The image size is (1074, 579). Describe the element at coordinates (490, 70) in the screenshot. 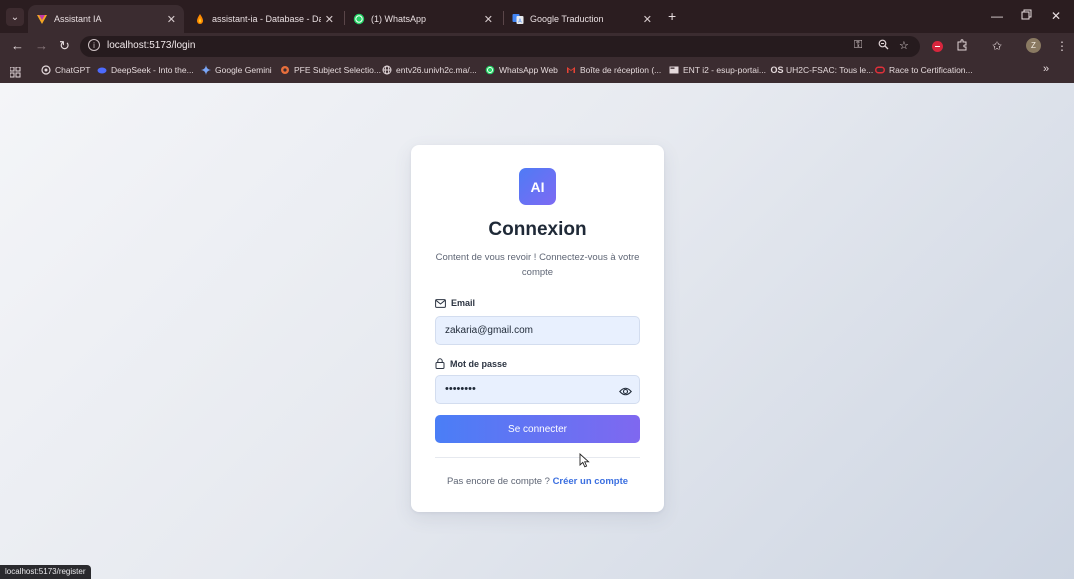

I see `whatsapp-icon` at that location.